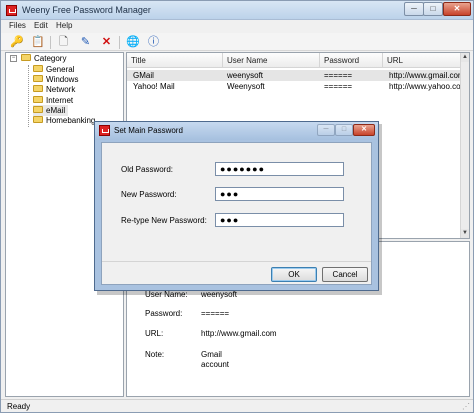 This screenshot has width=474, height=413. What do you see at coordinates (237, 405) in the screenshot?
I see `status-bar: Ready ⋰` at bounding box center [237, 405].